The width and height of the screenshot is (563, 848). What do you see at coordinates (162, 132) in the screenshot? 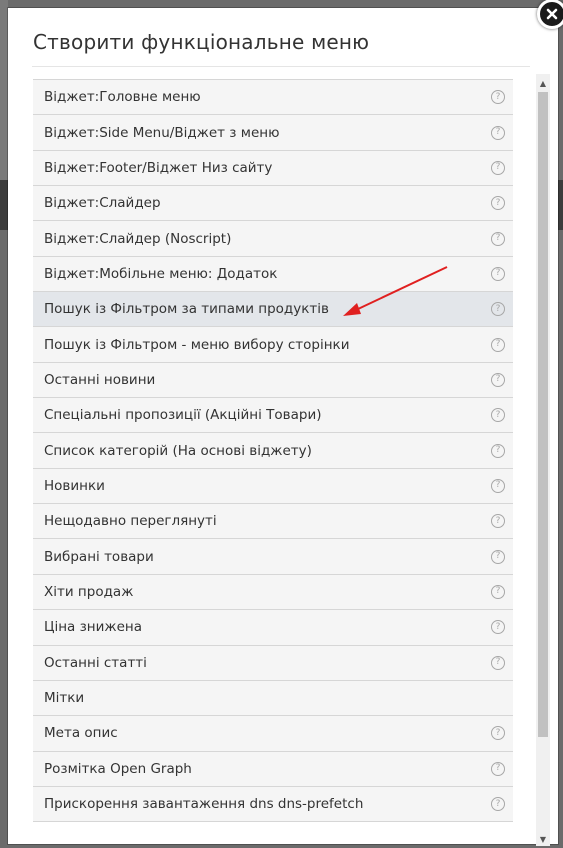
I see `menu-type-label: Віджет:Side Menu/Віджет з меню` at bounding box center [162, 132].